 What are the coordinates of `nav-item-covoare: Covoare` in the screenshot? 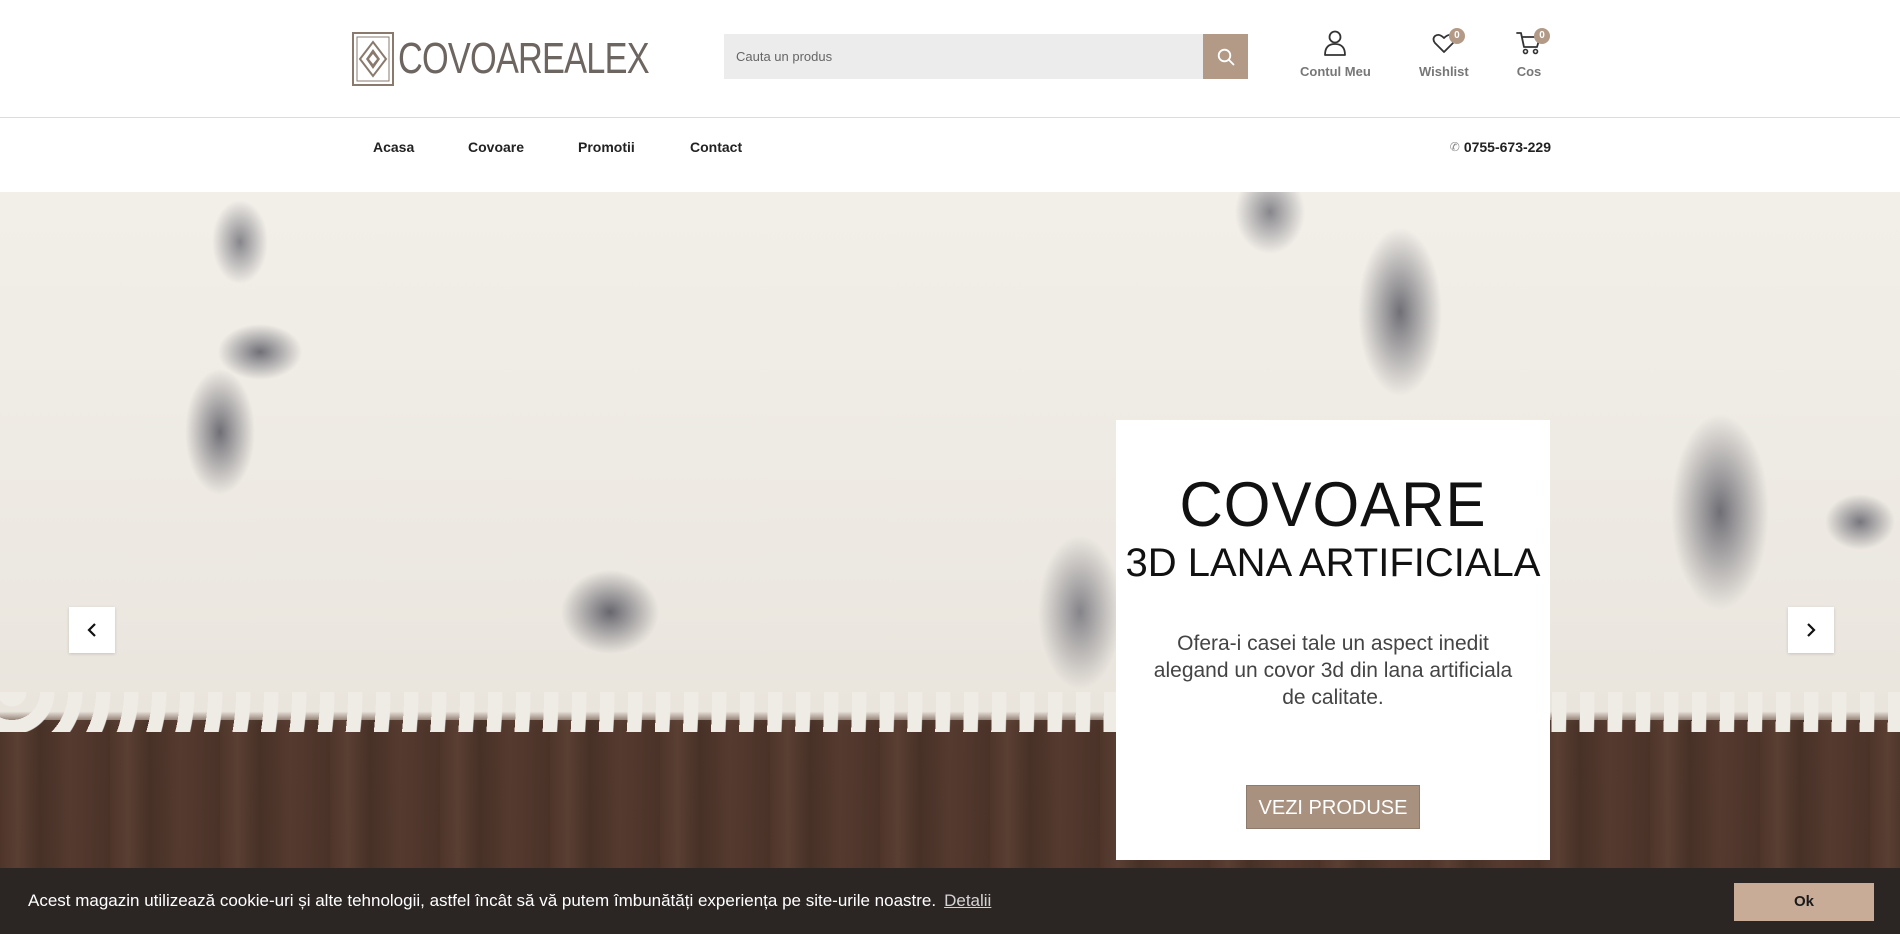 It's located at (496, 155).